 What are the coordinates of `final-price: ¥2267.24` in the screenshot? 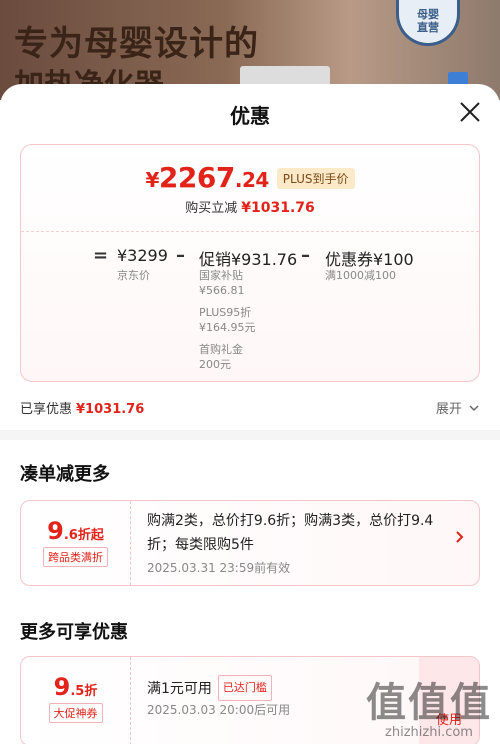 It's located at (207, 177).